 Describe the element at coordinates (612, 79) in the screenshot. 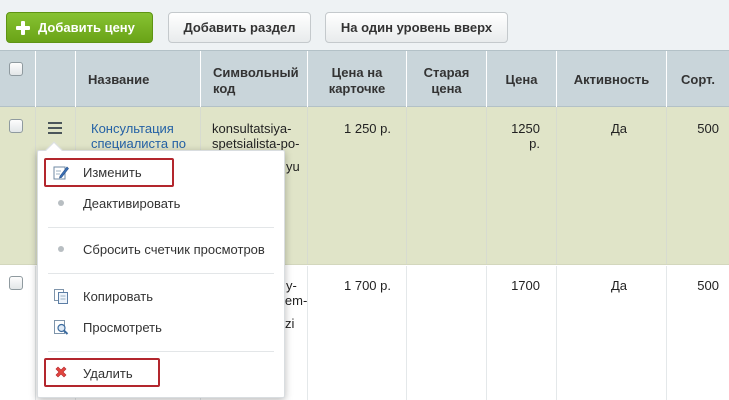

I see `header-active: Активность` at that location.